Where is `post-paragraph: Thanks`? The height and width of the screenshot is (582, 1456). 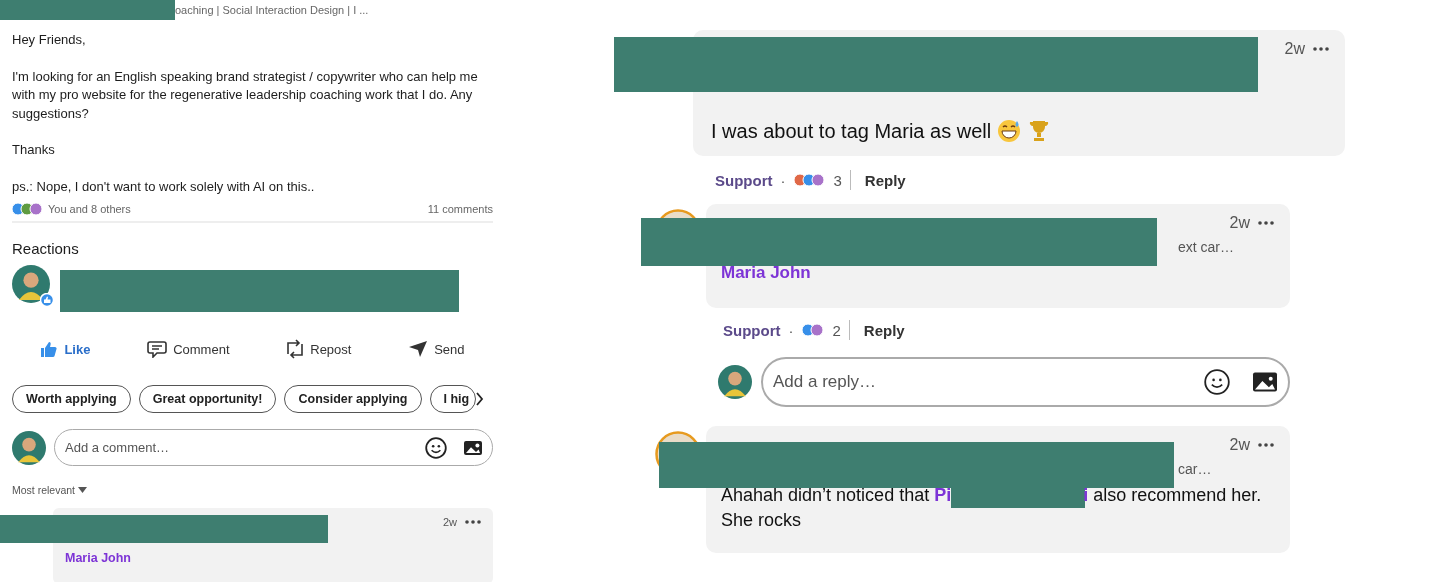 post-paragraph: Thanks is located at coordinates (34, 150).